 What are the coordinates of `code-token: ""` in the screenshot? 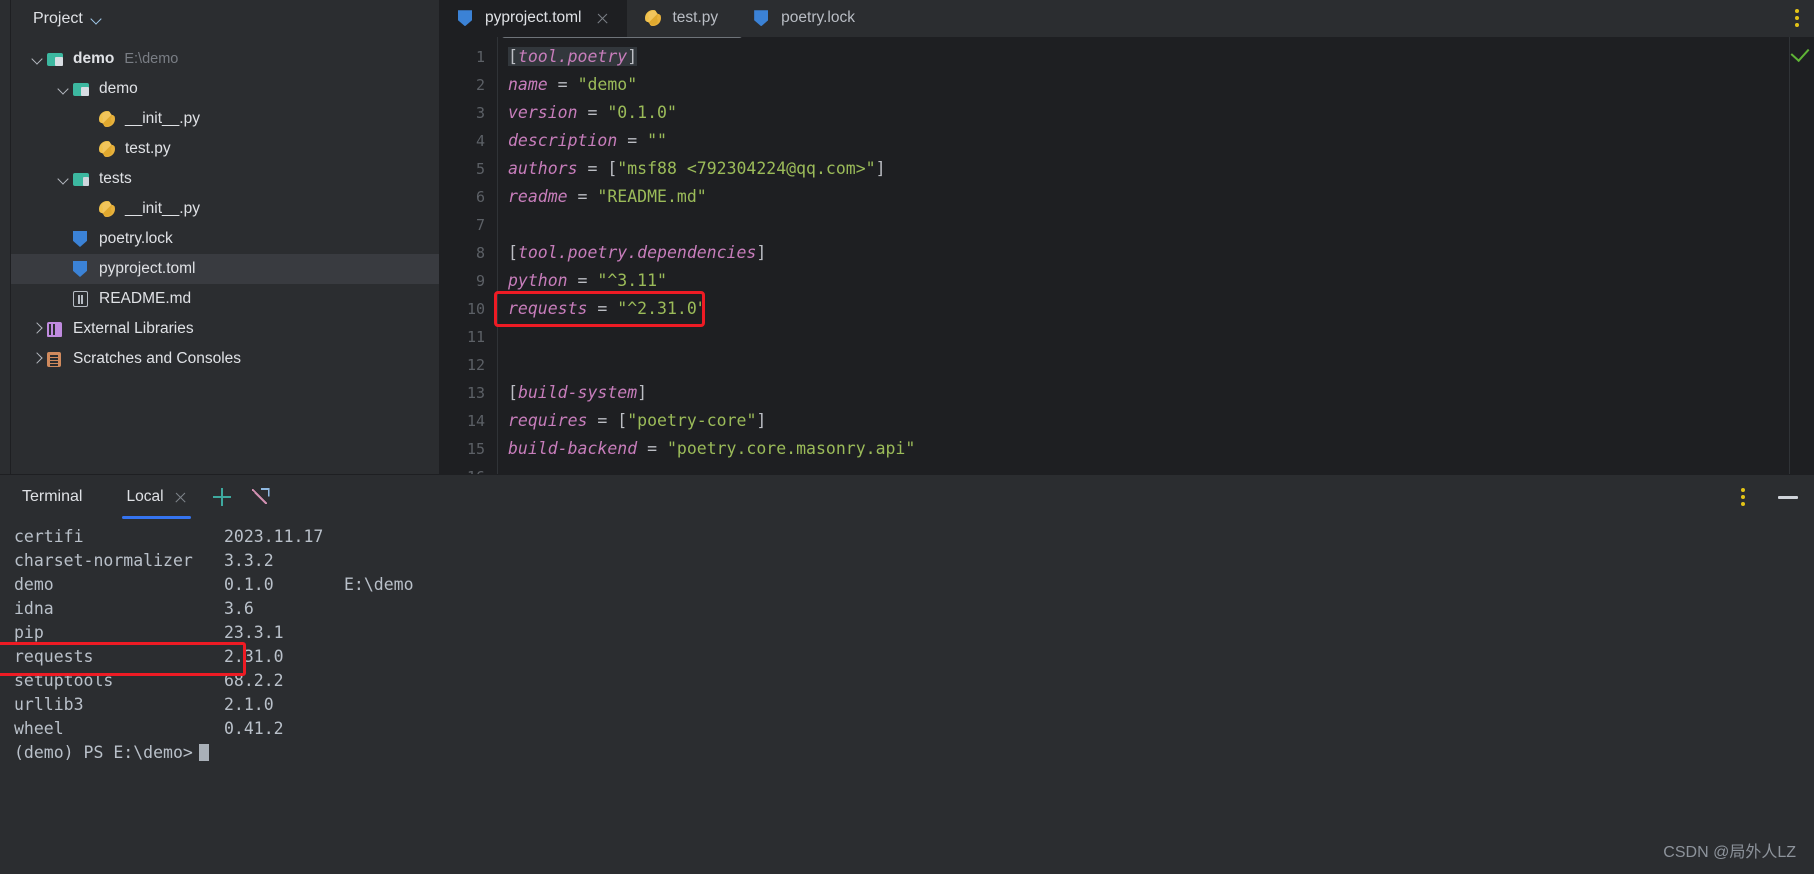 It's located at (657, 140).